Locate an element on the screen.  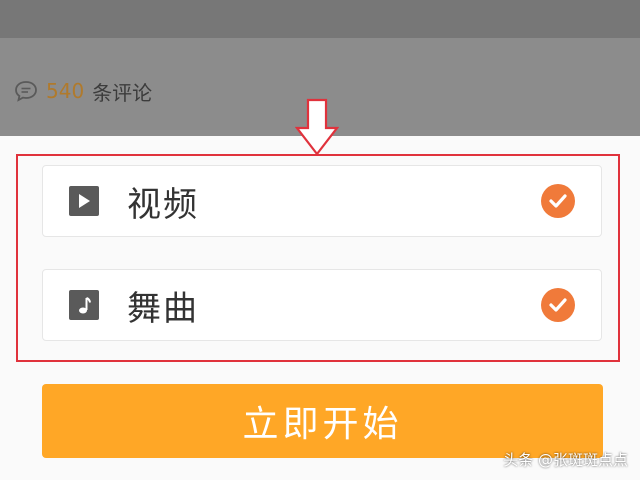
start-now-button: 立即开始 is located at coordinates (322, 421).